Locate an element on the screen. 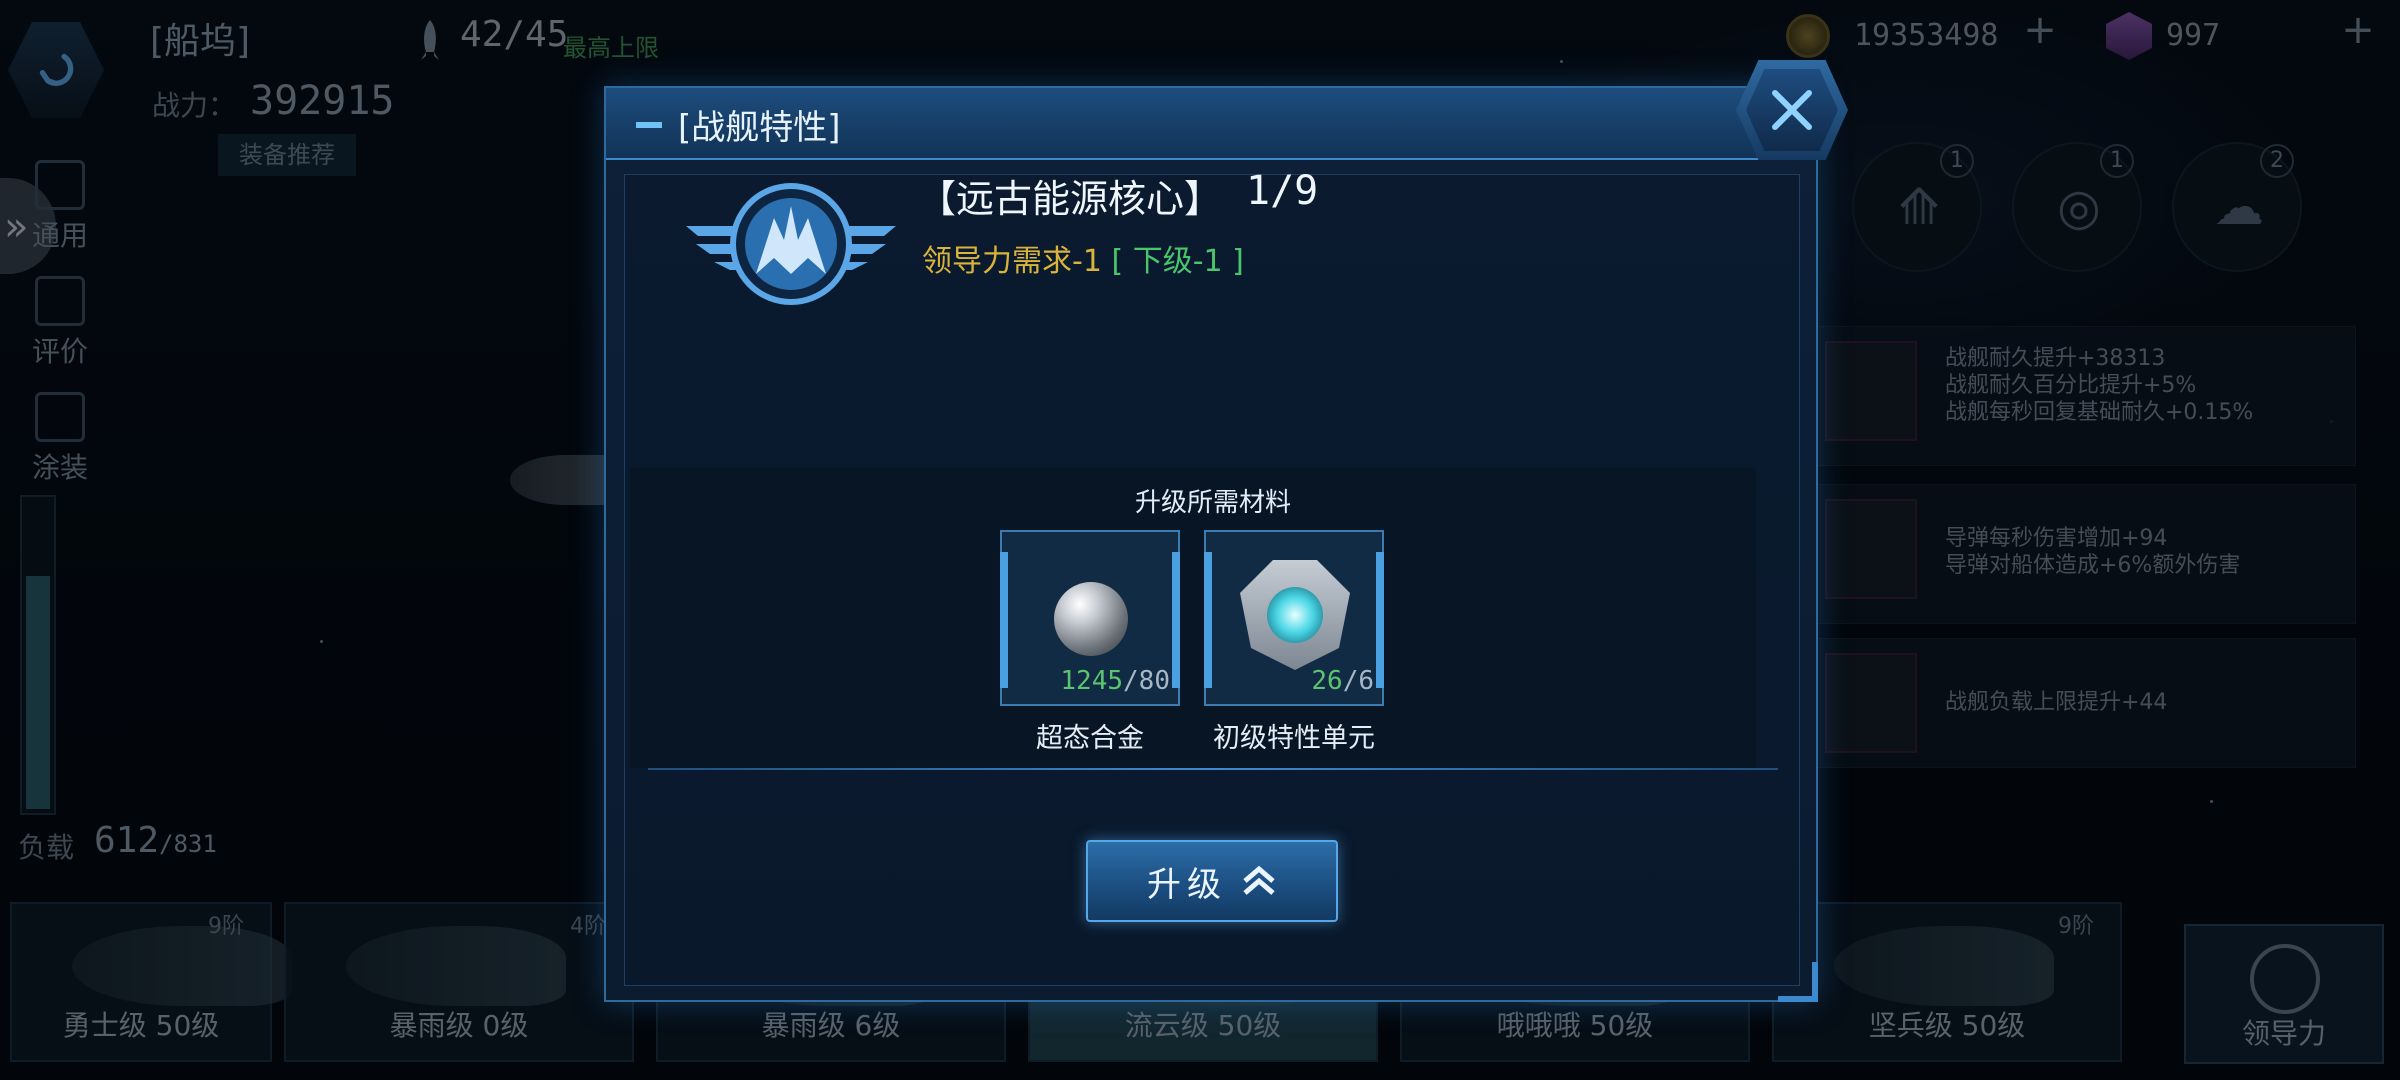 The image size is (2400, 1080). close-button is located at coordinates (1792, 110).